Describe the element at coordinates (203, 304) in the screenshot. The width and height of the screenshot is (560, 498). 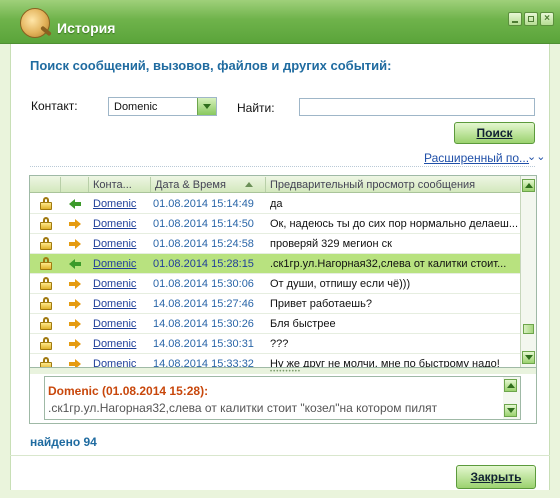
I see `row-datetime: 14.08.2014 15:27:46` at that location.